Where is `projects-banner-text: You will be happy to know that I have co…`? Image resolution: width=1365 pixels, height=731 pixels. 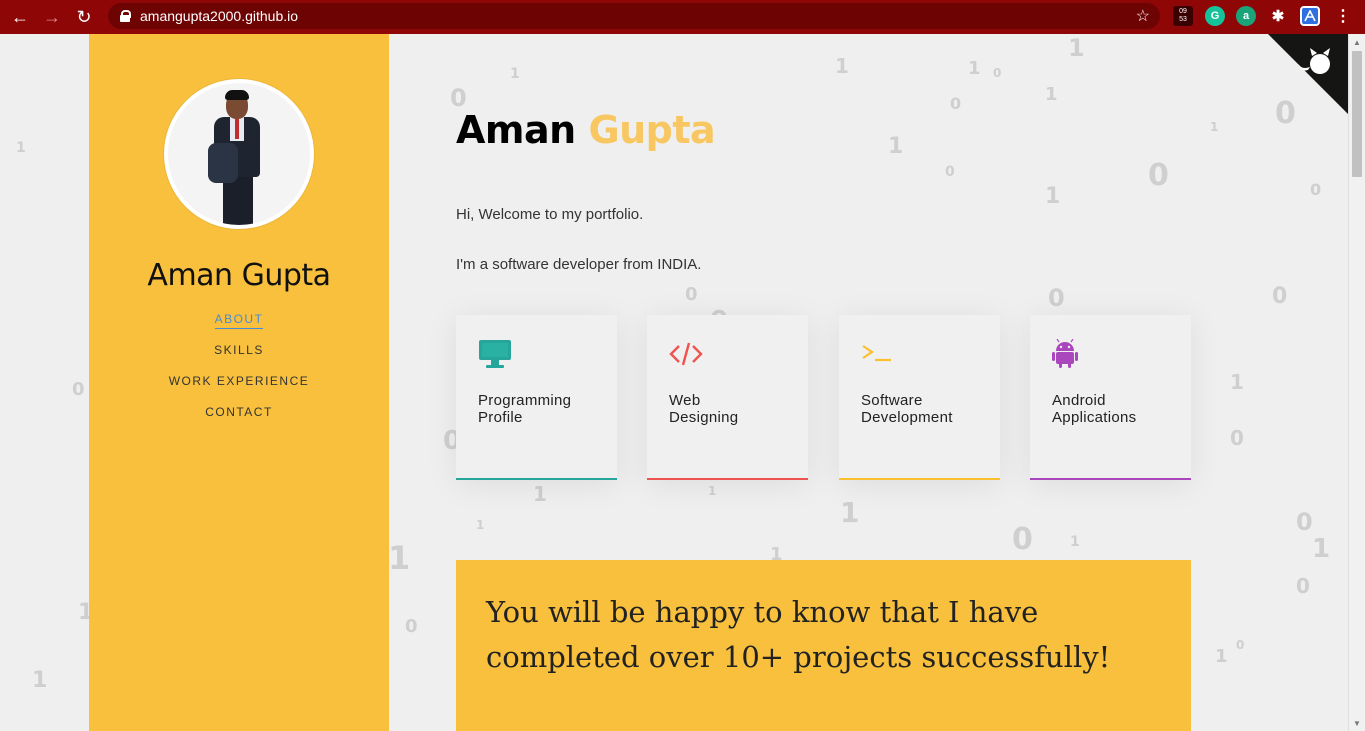 projects-banner-text: You will be happy to know that I have co… is located at coordinates (798, 634).